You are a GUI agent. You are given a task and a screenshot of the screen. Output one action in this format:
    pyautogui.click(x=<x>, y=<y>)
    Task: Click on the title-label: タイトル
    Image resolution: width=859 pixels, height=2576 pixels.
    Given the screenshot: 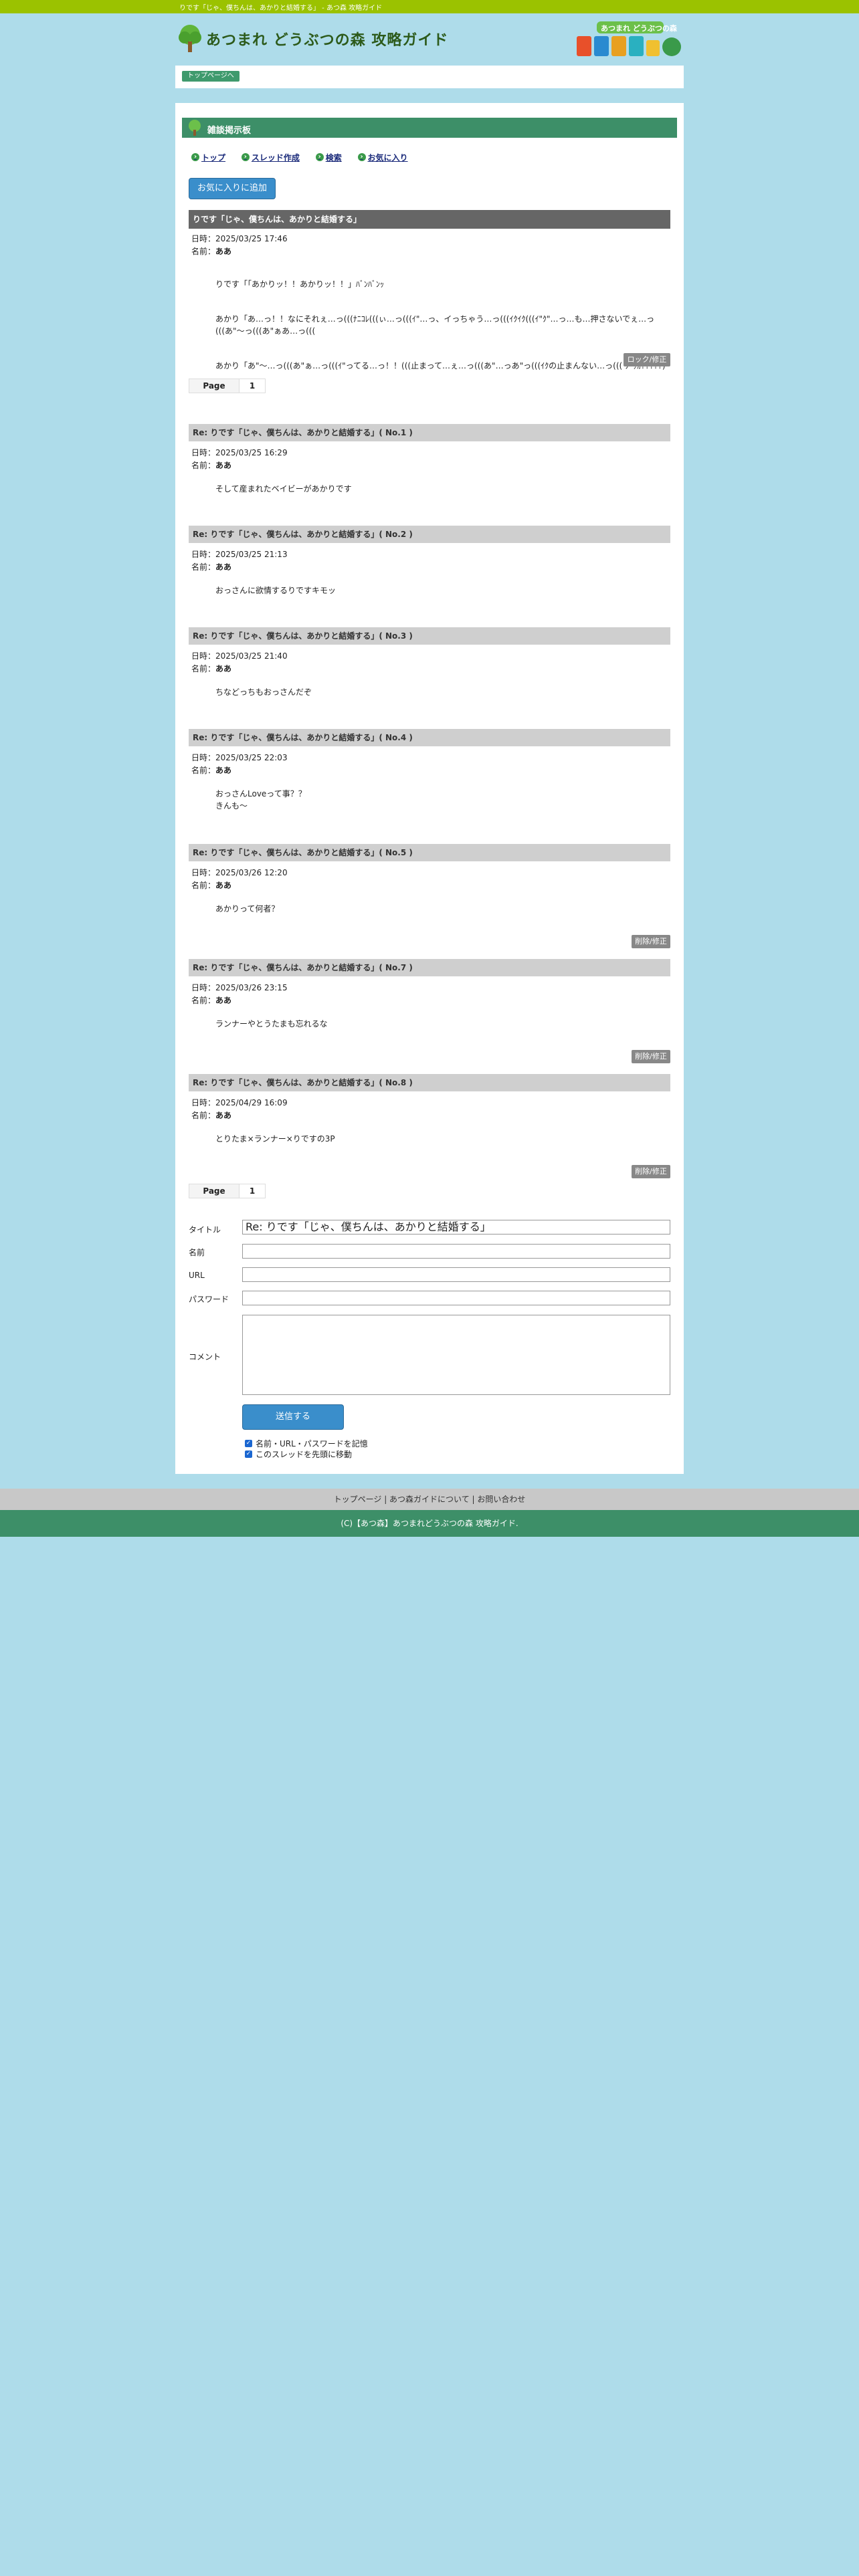 What is the action you would take?
    pyautogui.click(x=205, y=1230)
    